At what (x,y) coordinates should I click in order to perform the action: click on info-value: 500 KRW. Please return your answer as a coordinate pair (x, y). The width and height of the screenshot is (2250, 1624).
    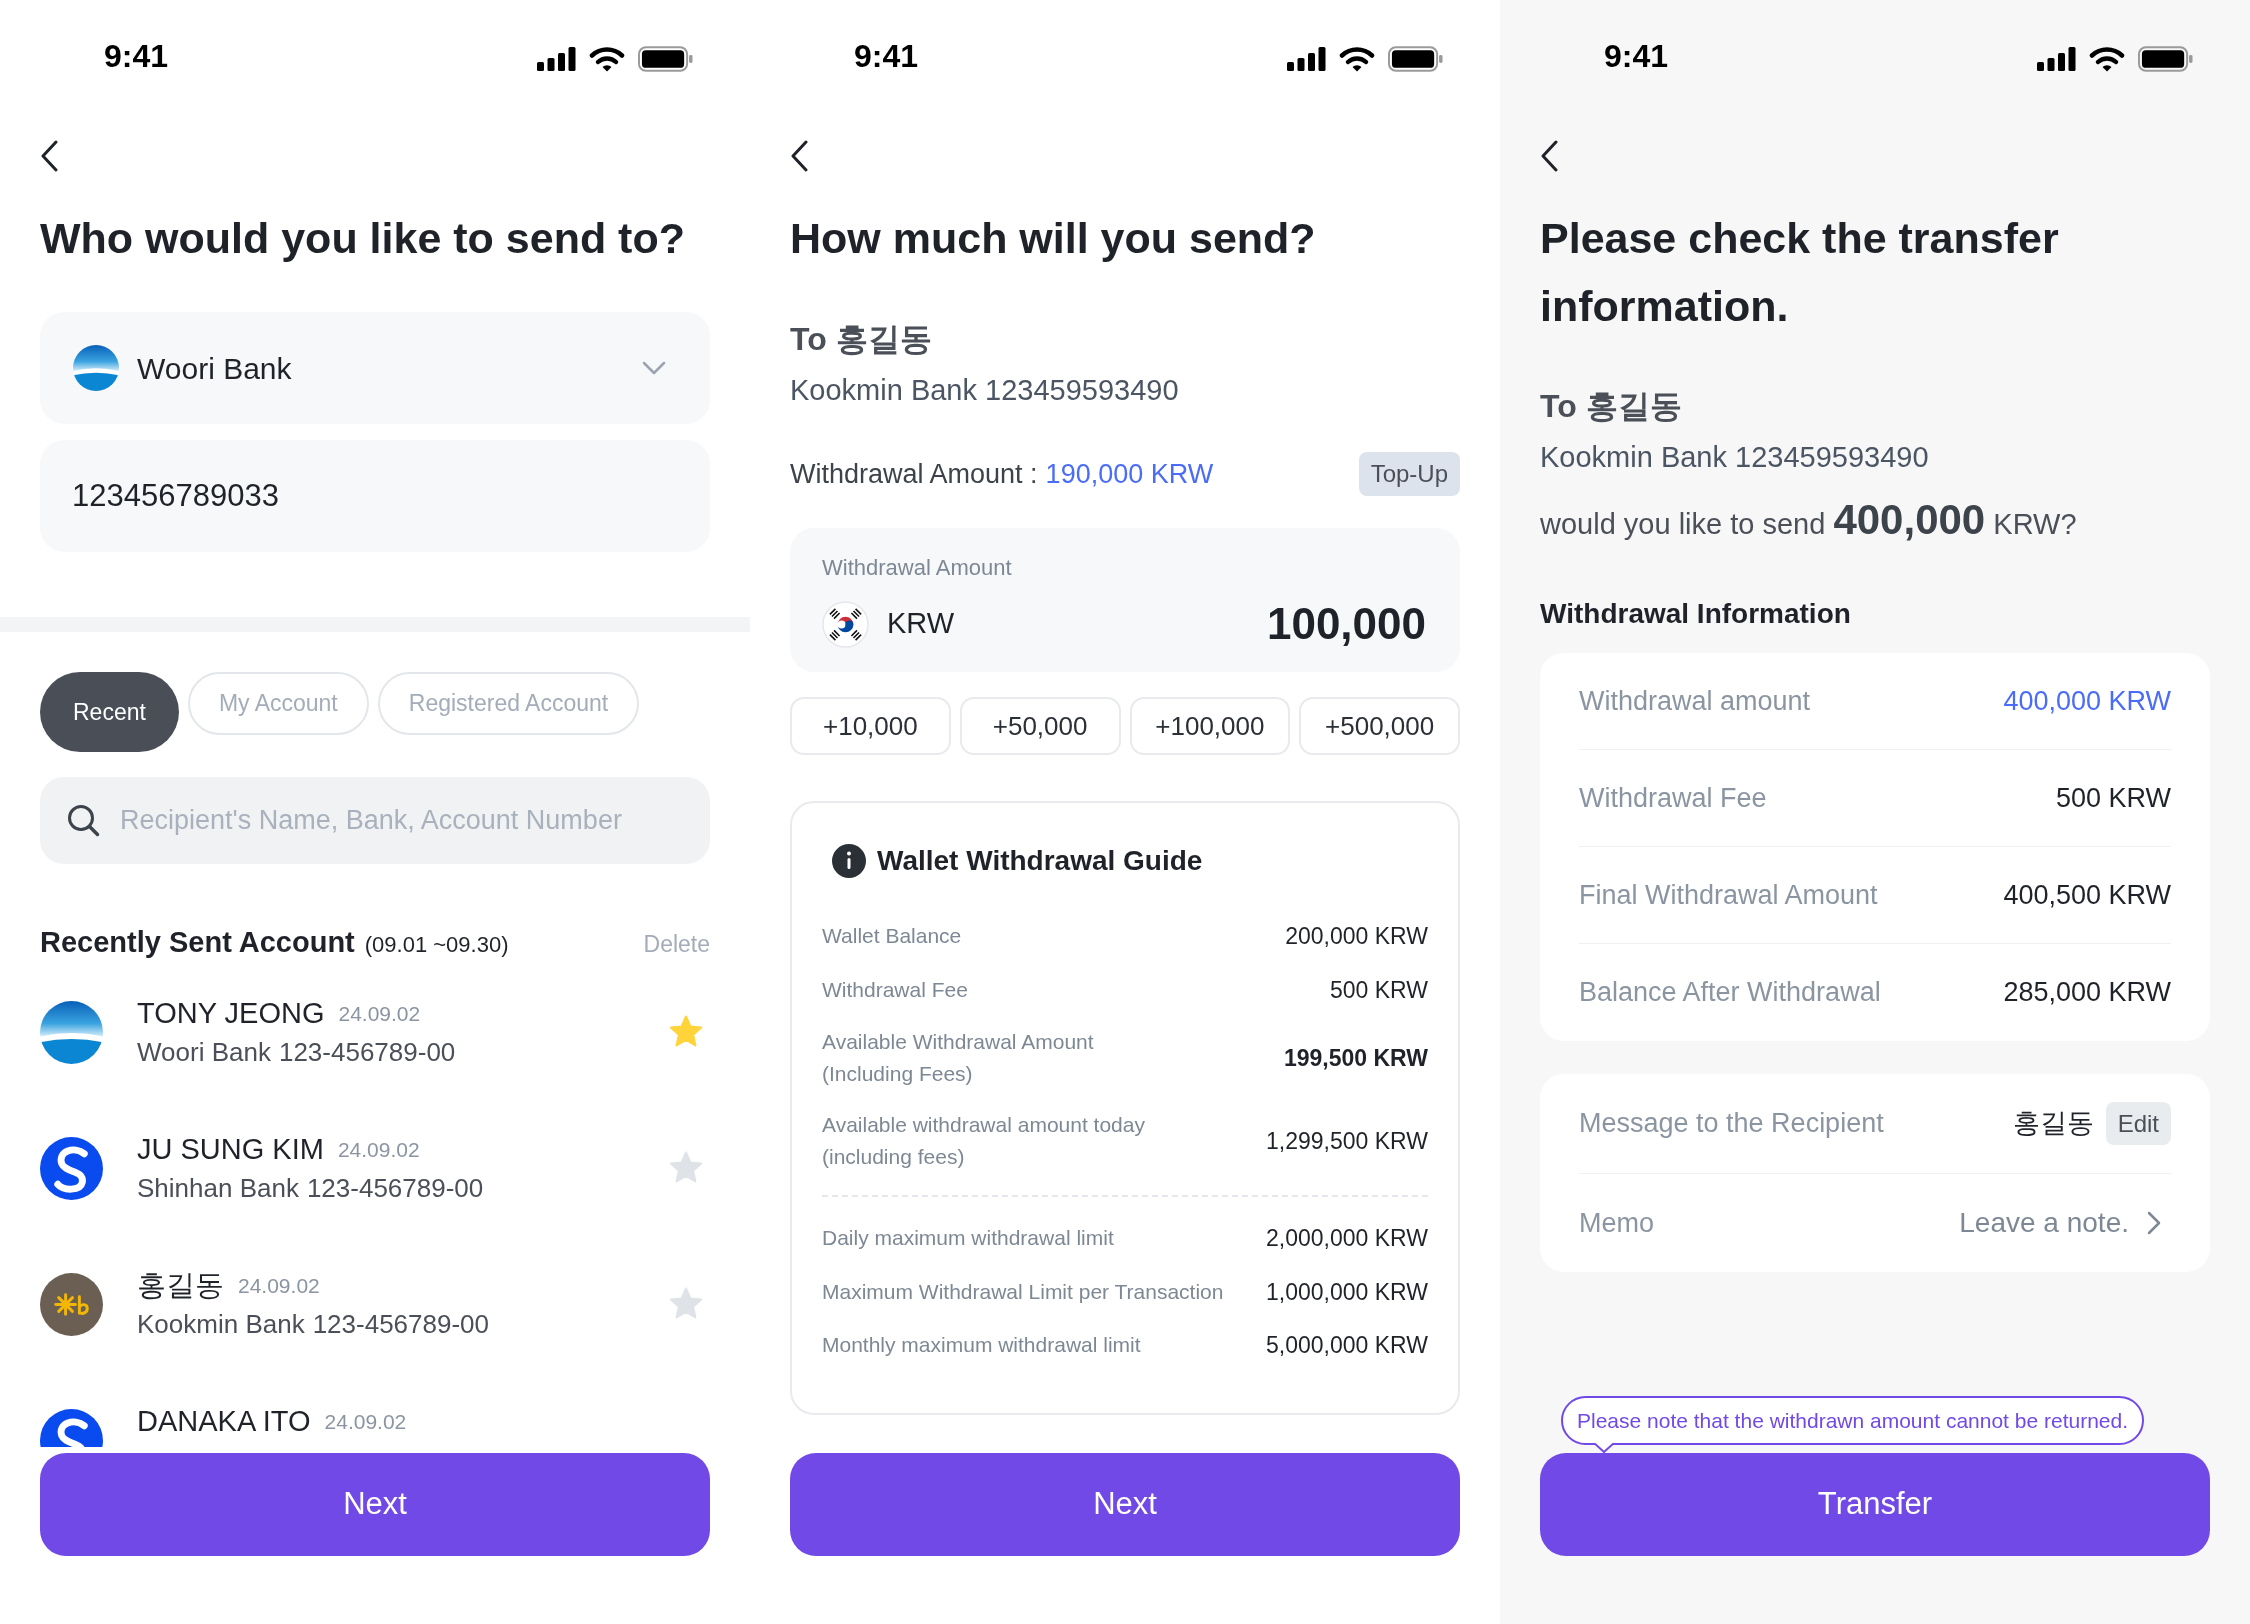
    Looking at the image, I should click on (2113, 798).